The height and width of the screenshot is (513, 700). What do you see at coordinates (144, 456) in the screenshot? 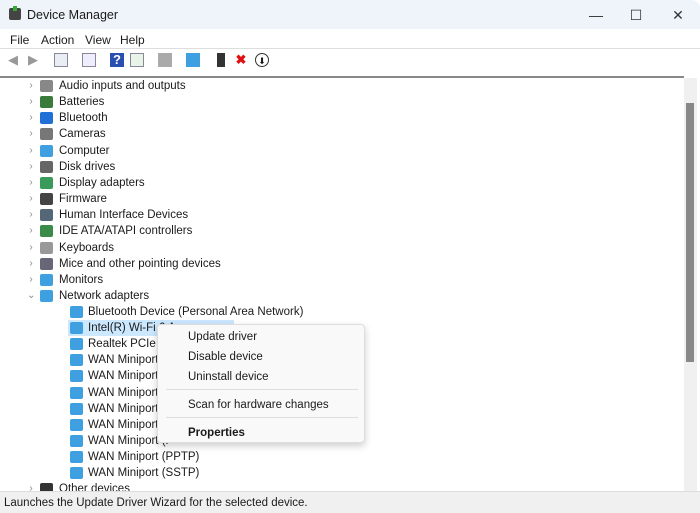
I see `tree-item-label: WAN Miniport (PPTP)` at bounding box center [144, 456].